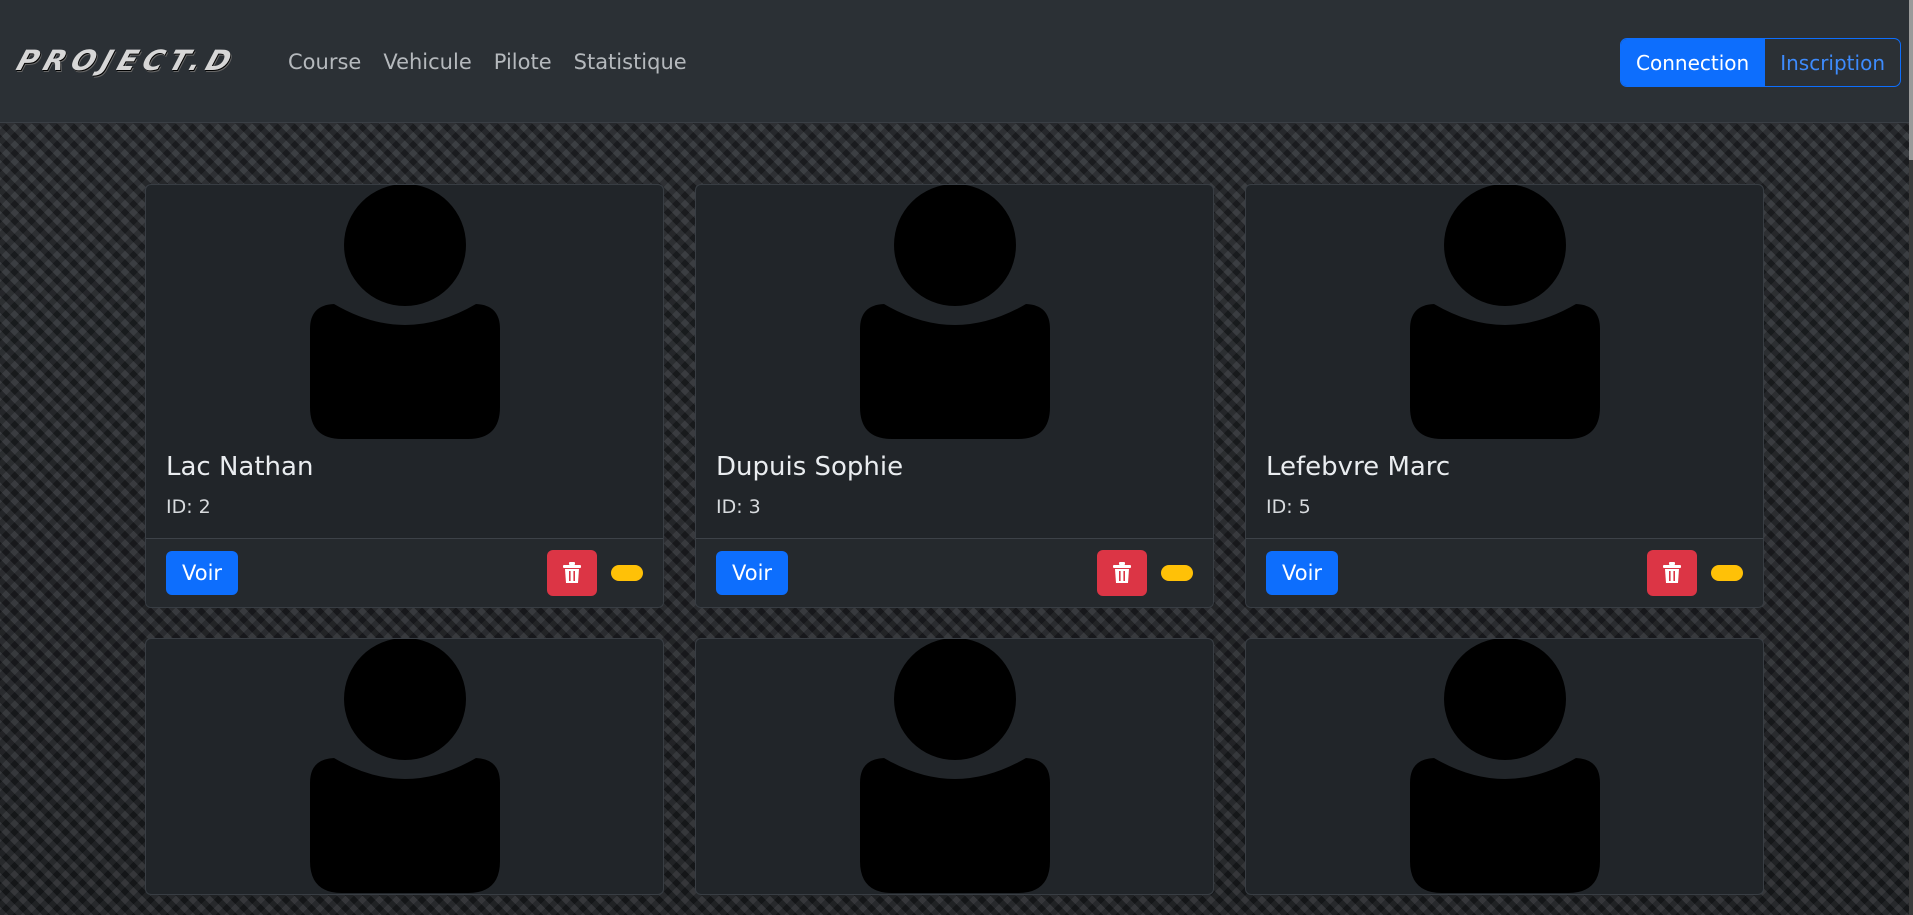  Describe the element at coordinates (1288, 507) in the screenshot. I see `pilot-id: ID: 5` at that location.